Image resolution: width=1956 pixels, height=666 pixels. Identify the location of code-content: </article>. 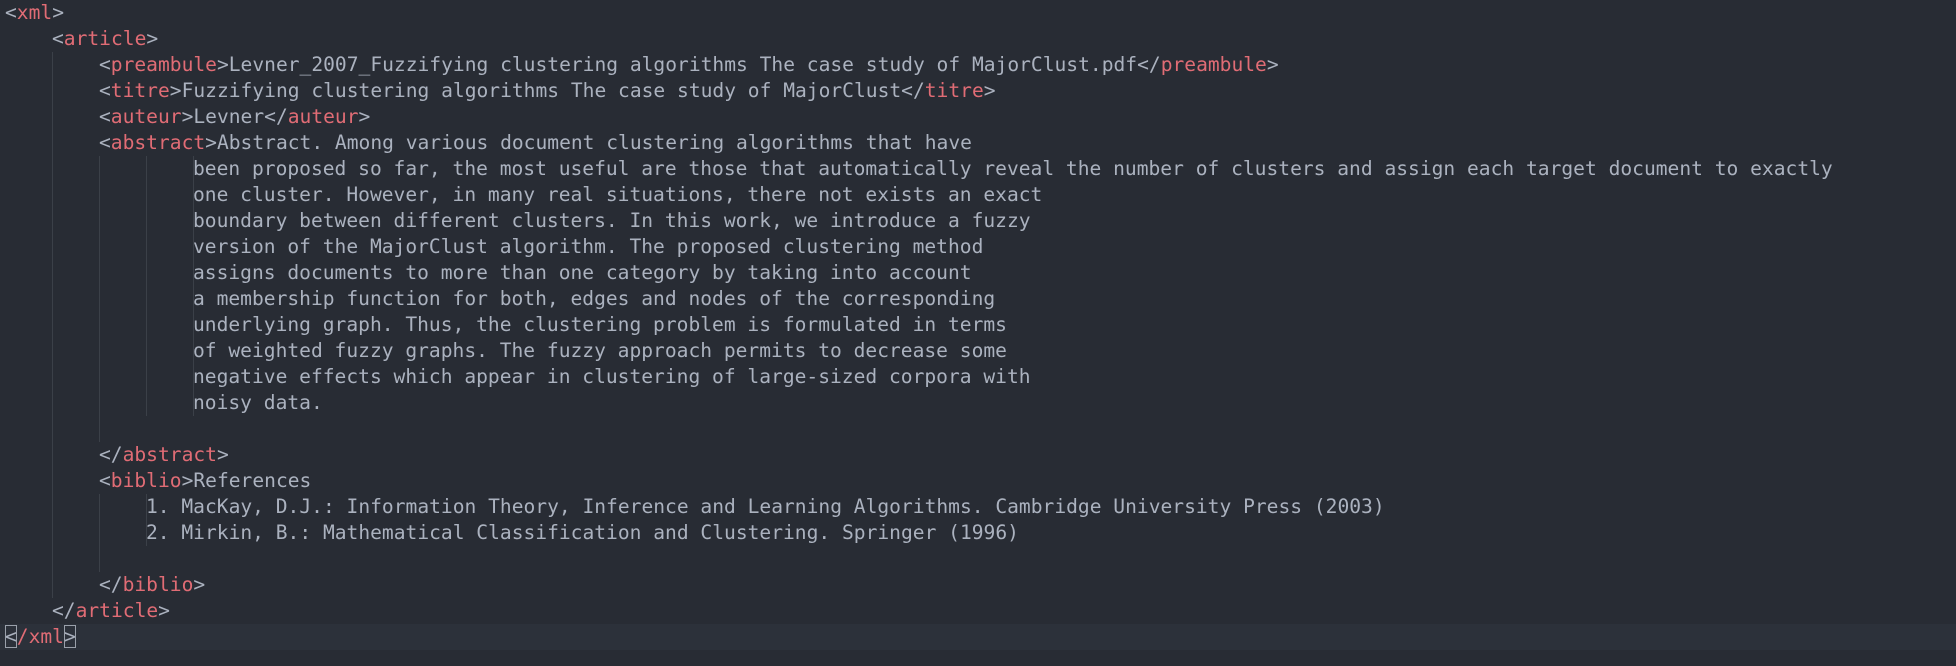
(111, 611).